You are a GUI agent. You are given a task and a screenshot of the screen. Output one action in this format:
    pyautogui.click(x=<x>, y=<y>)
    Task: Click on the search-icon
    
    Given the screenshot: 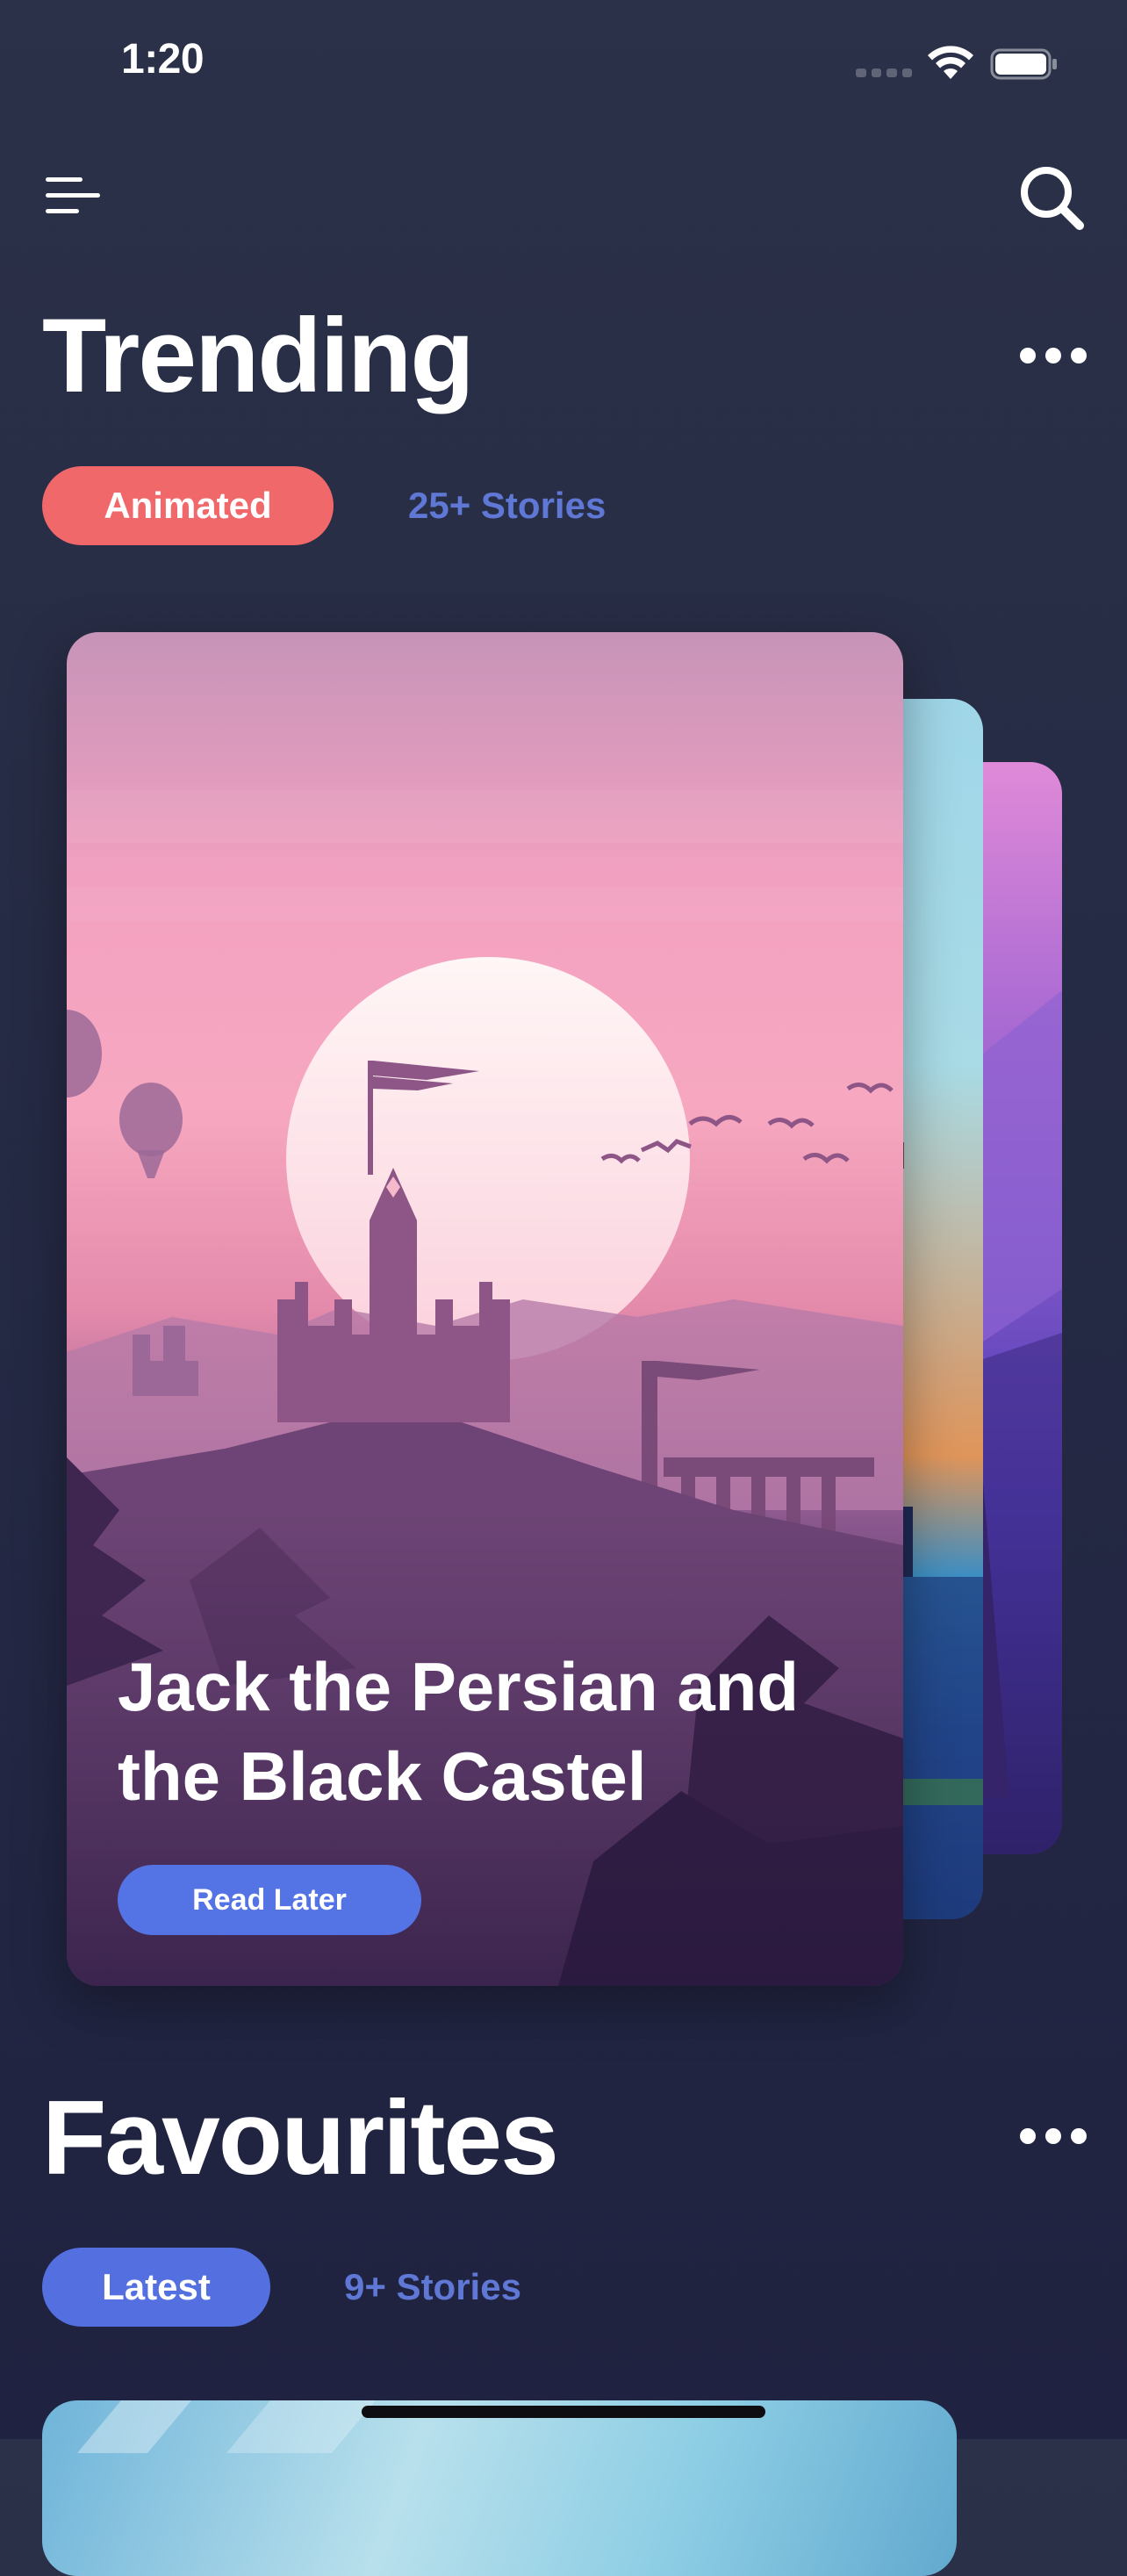 What is the action you would take?
    pyautogui.click(x=1051, y=197)
    